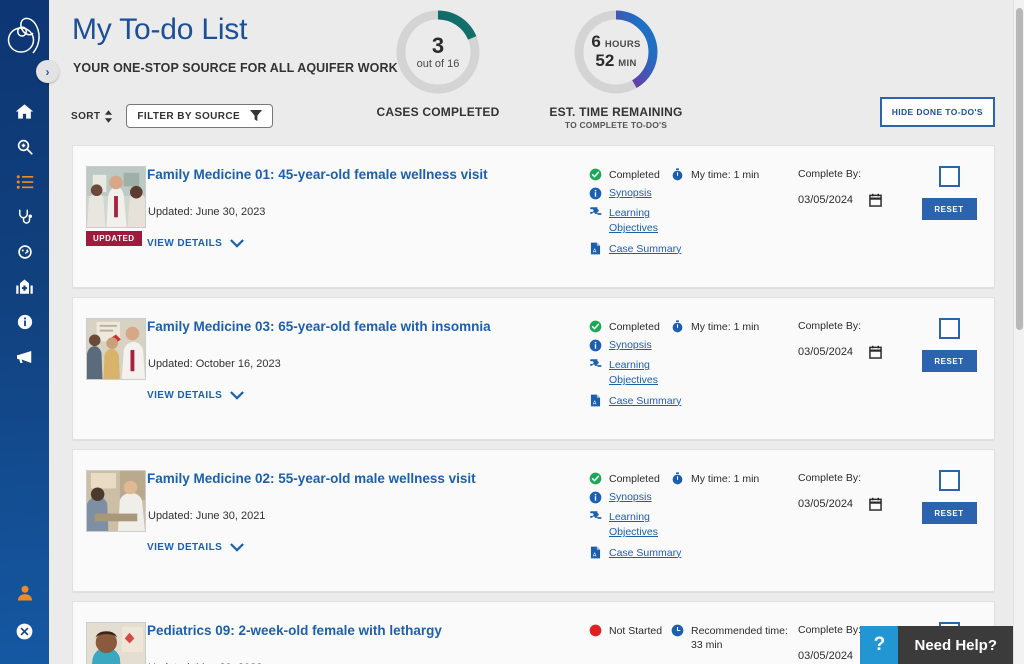 The width and height of the screenshot is (1024, 664). I want to click on sidebar, so click(24, 332).